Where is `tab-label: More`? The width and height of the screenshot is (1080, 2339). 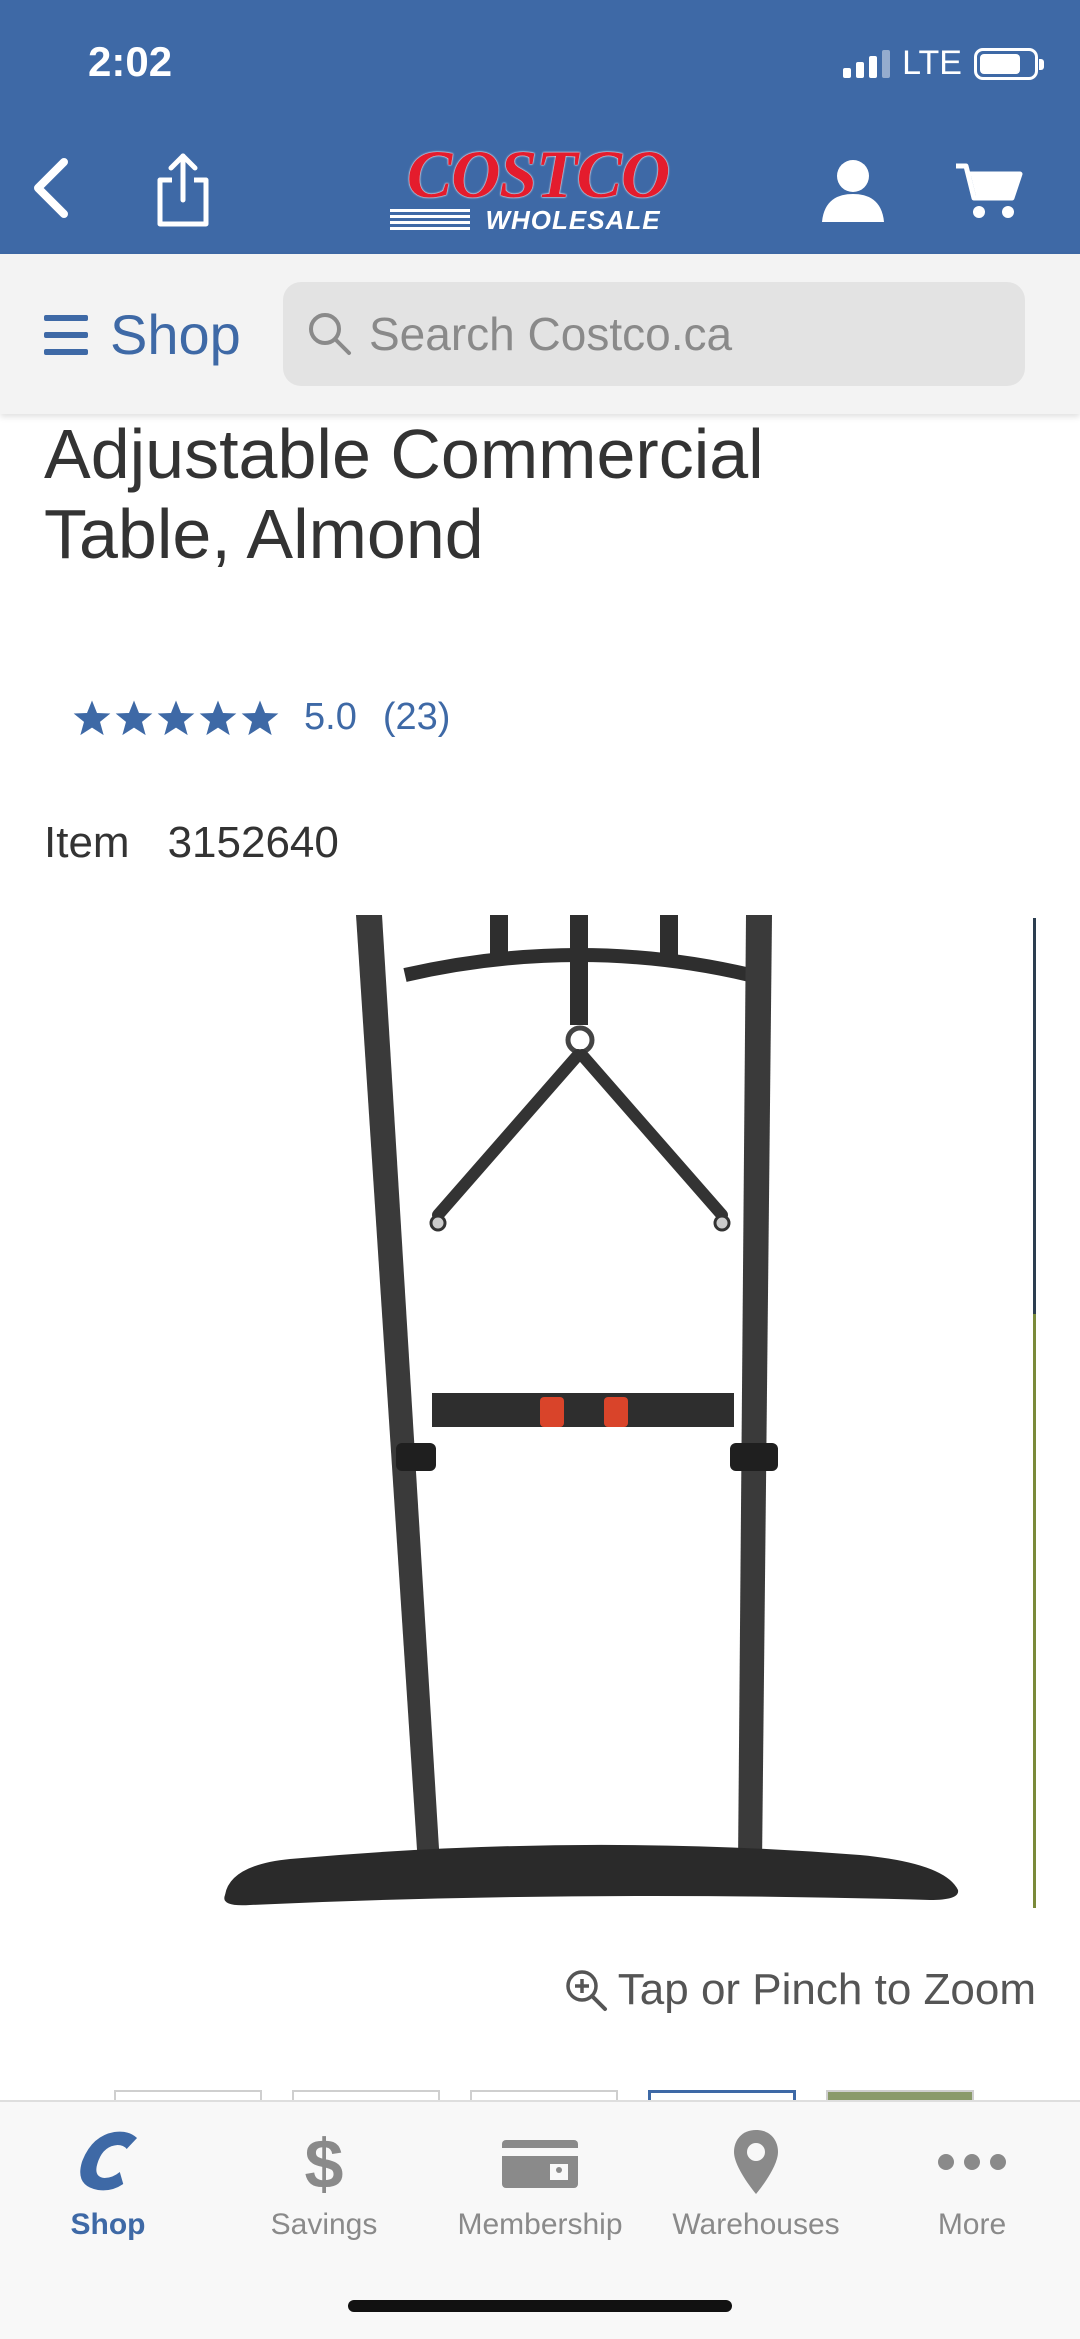
tab-label: More is located at coordinates (972, 2224).